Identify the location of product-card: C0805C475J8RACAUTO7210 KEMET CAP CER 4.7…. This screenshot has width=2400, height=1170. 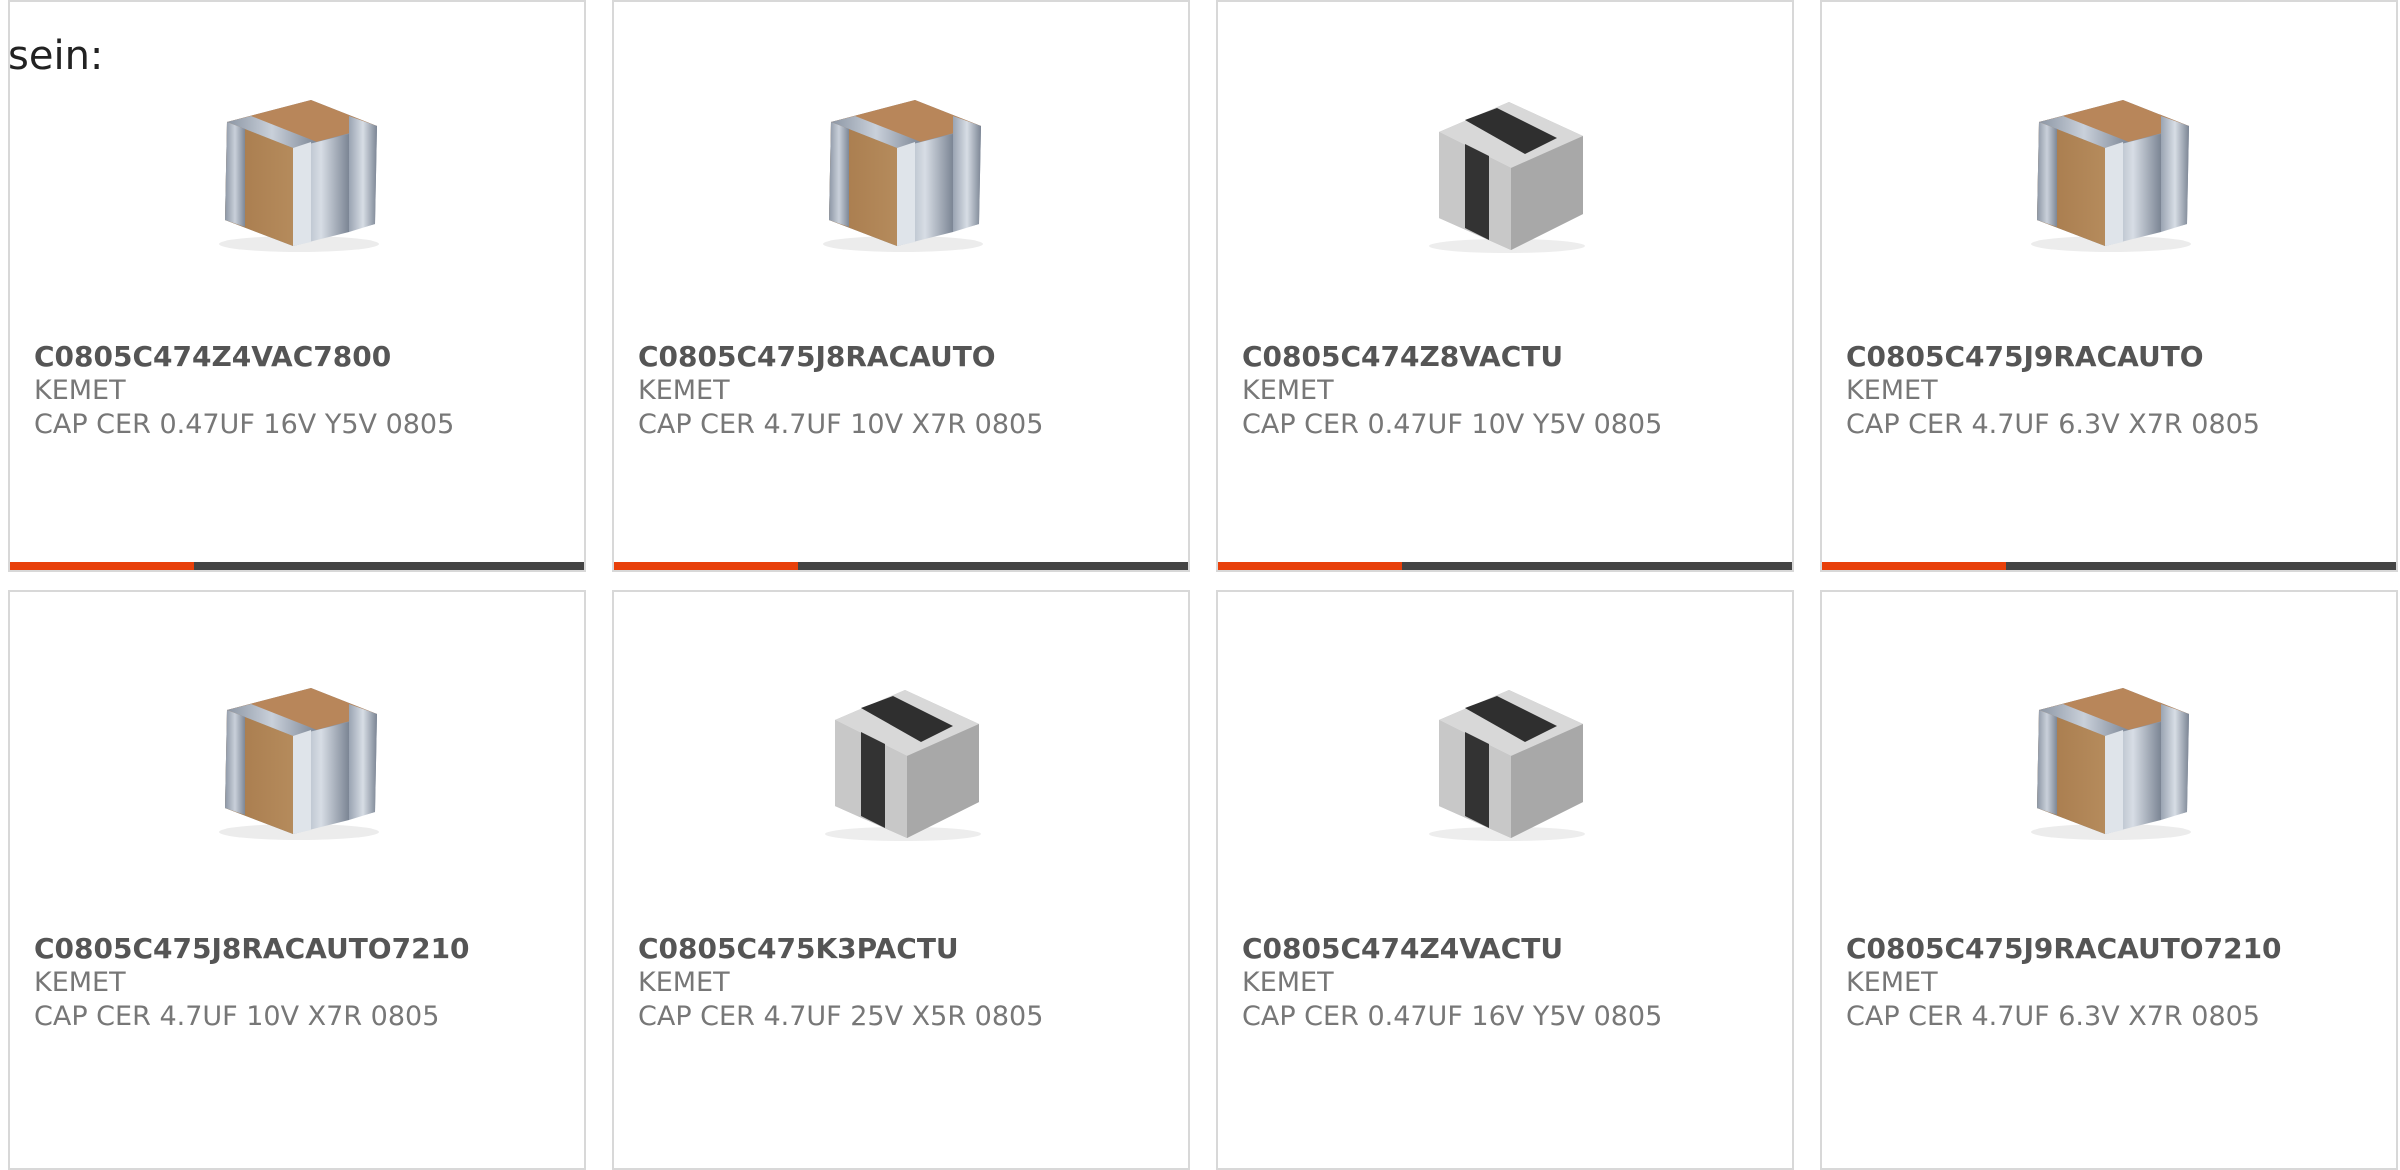
(297, 880).